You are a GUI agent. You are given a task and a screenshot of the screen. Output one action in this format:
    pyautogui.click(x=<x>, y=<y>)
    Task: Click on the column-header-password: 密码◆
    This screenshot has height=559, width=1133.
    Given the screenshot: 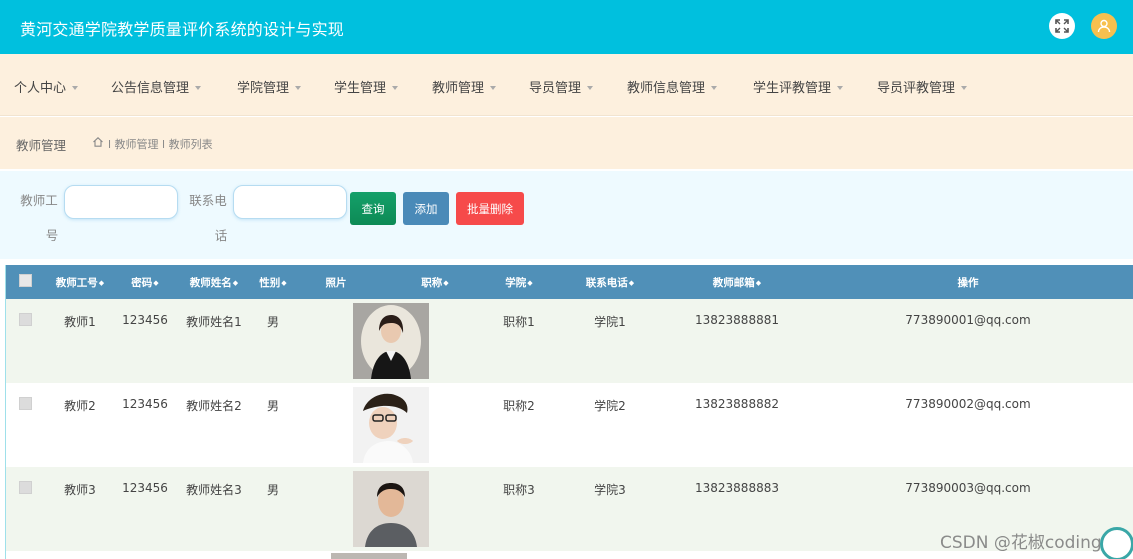 What is the action you would take?
    pyautogui.click(x=145, y=282)
    